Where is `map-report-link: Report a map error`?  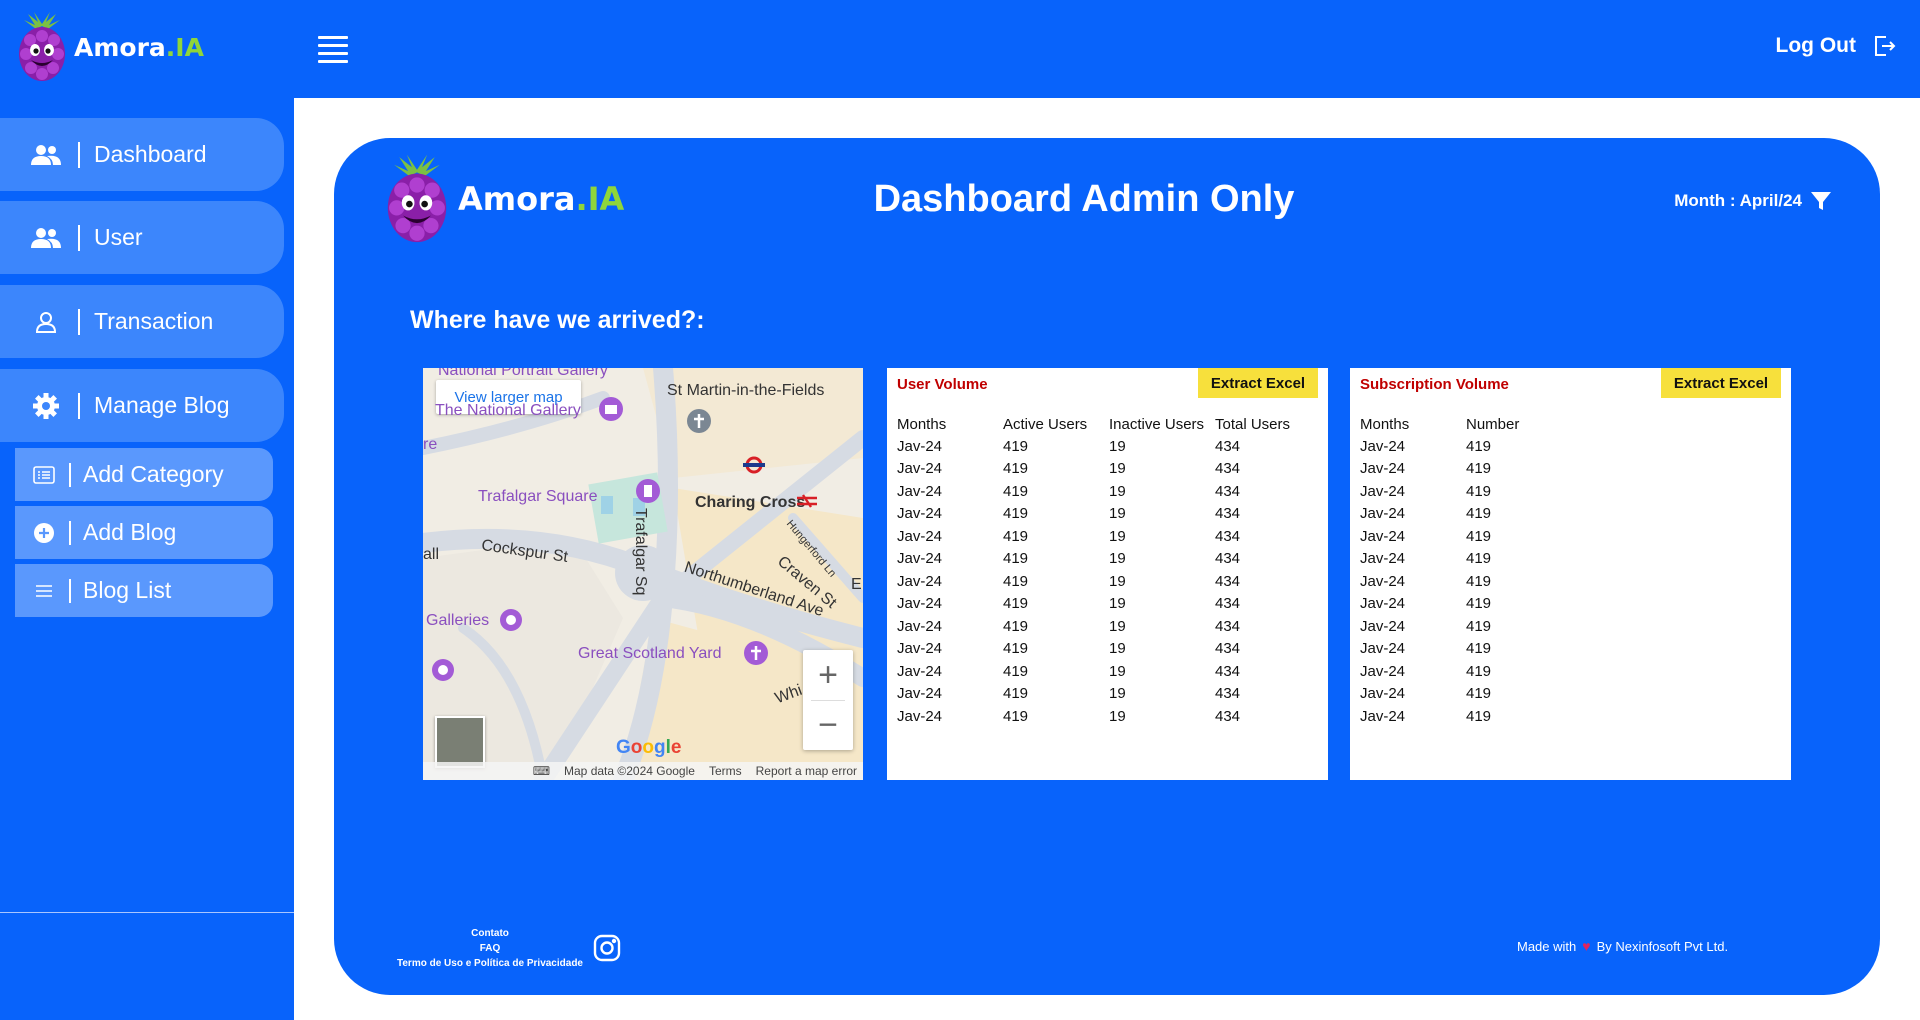
map-report-link: Report a map error is located at coordinates (806, 771).